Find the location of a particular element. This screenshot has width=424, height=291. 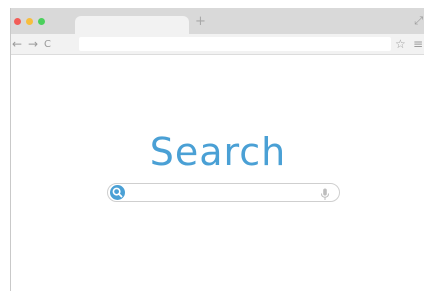

minimize-icon is located at coordinates (29, 21).